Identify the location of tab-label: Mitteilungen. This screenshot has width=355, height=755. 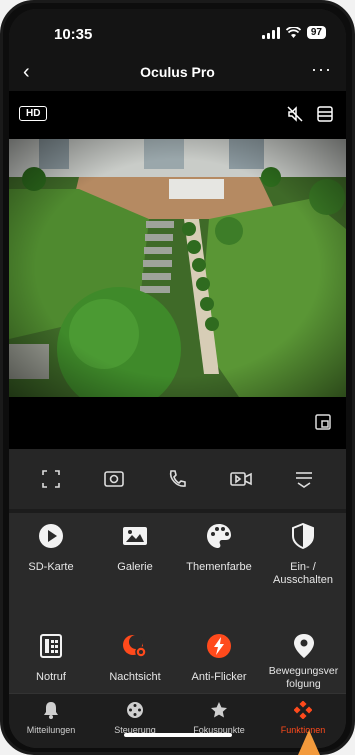
(51, 730).